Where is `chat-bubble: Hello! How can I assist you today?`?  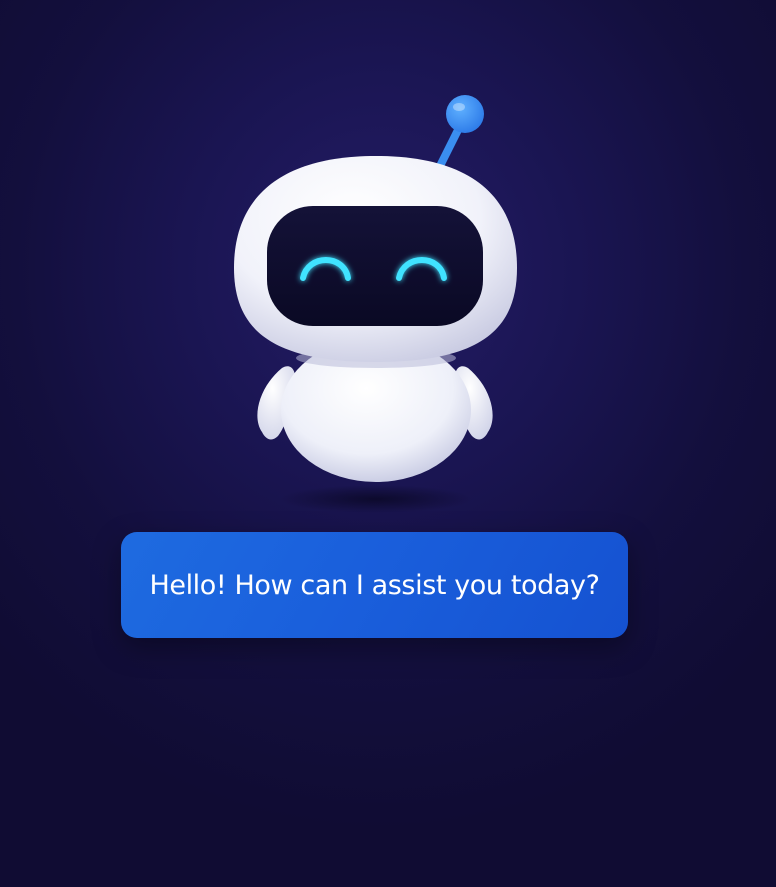
chat-bubble: Hello! How can I assist you today? is located at coordinates (374, 585).